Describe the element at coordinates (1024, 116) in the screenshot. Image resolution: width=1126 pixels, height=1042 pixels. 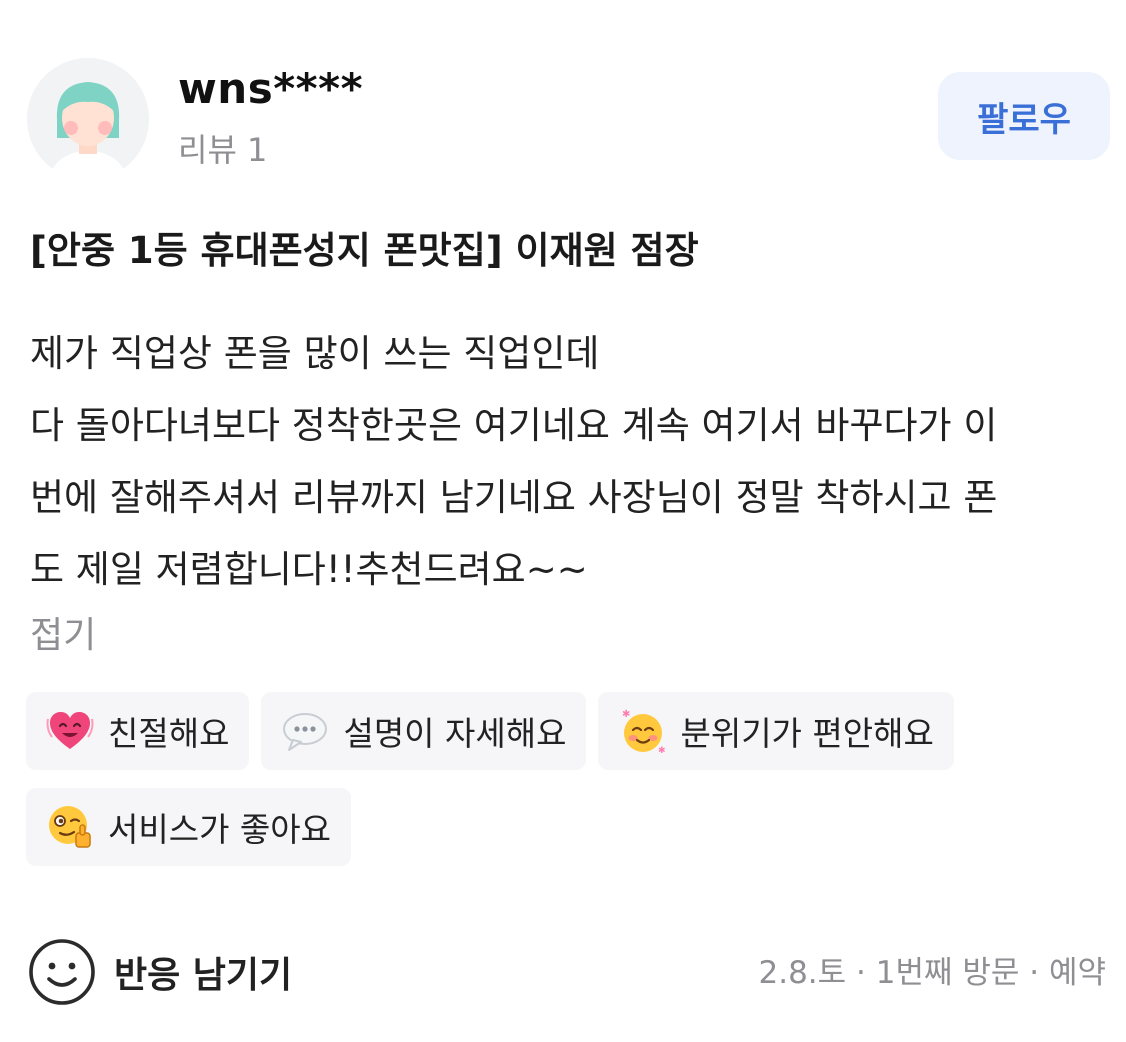
I see `follow-button: 팔로우` at that location.